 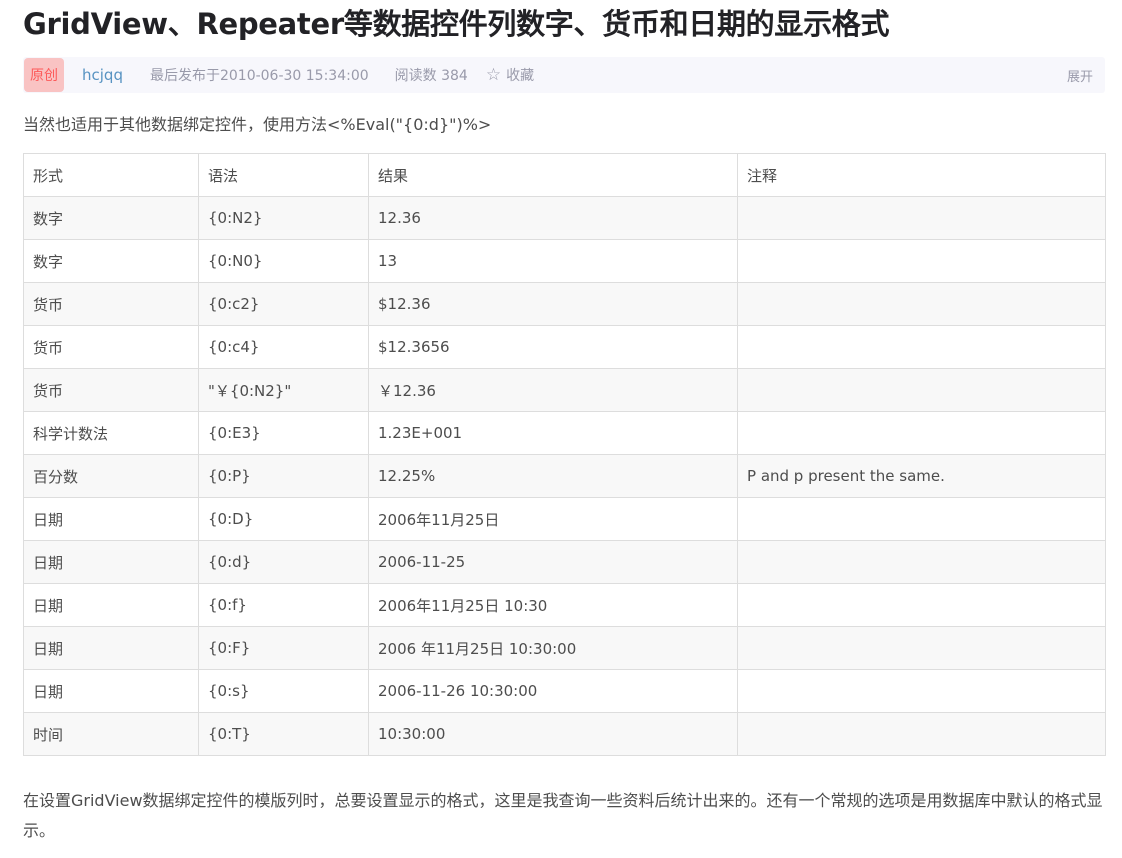 What do you see at coordinates (257, 124) in the screenshot?
I see `intro-paragraph: 当然也适用于其他数据绑定控件，使用方法<%Eval("{0:d}")%>` at bounding box center [257, 124].